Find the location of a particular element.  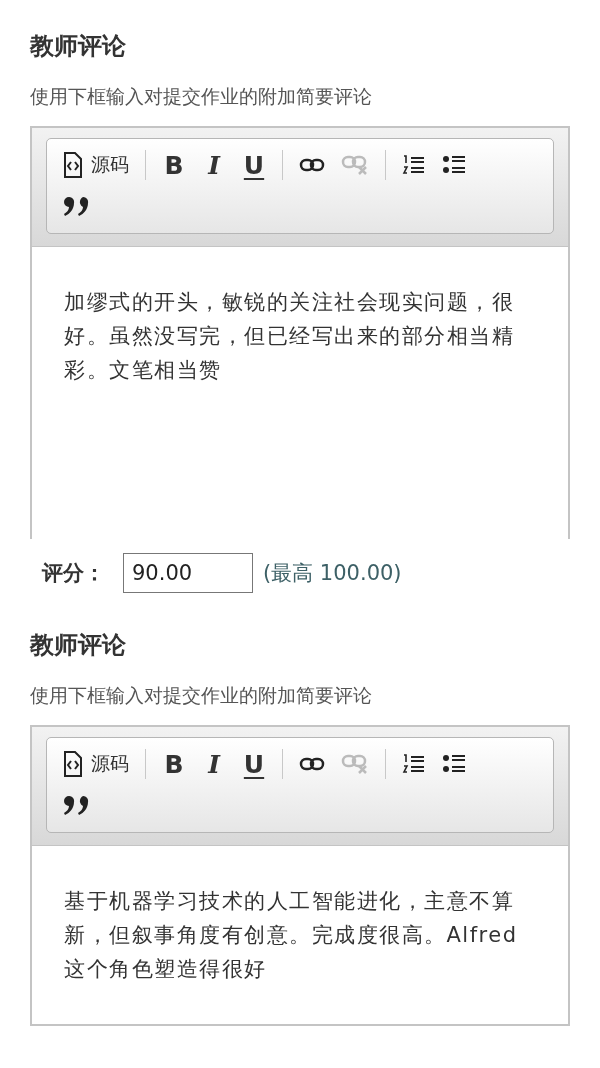

max-score-note: (最高 100.00) is located at coordinates (332, 573).